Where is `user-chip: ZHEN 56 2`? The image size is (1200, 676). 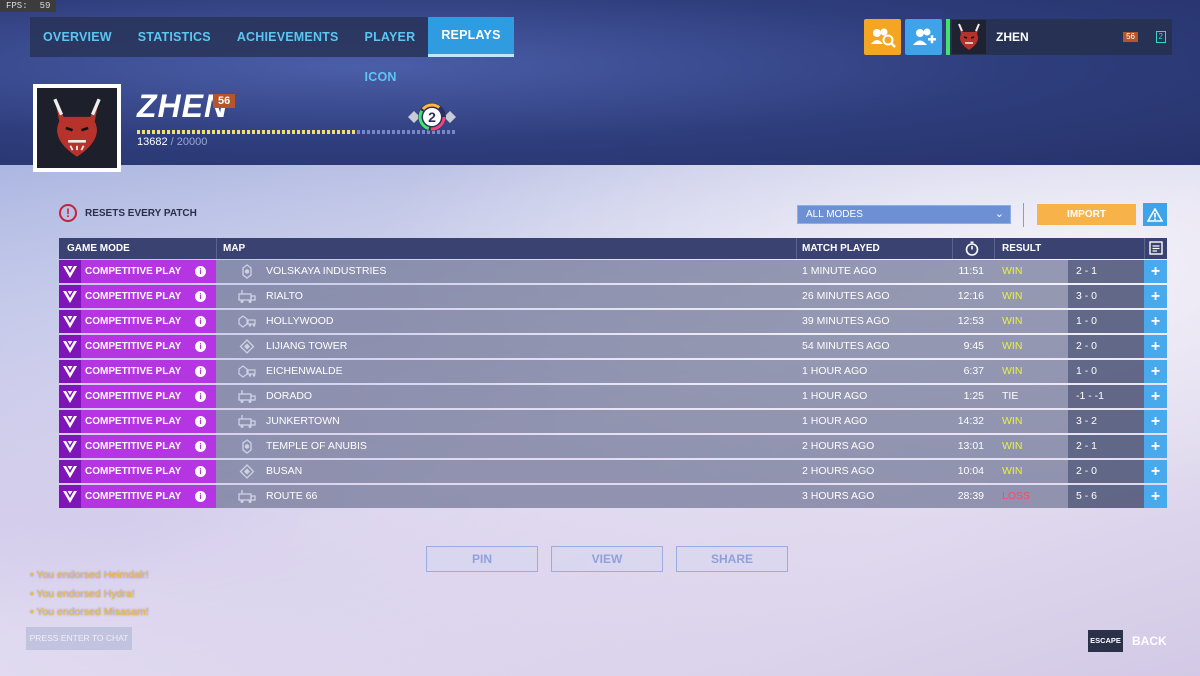
user-chip: ZHEN 56 2 is located at coordinates (1059, 37).